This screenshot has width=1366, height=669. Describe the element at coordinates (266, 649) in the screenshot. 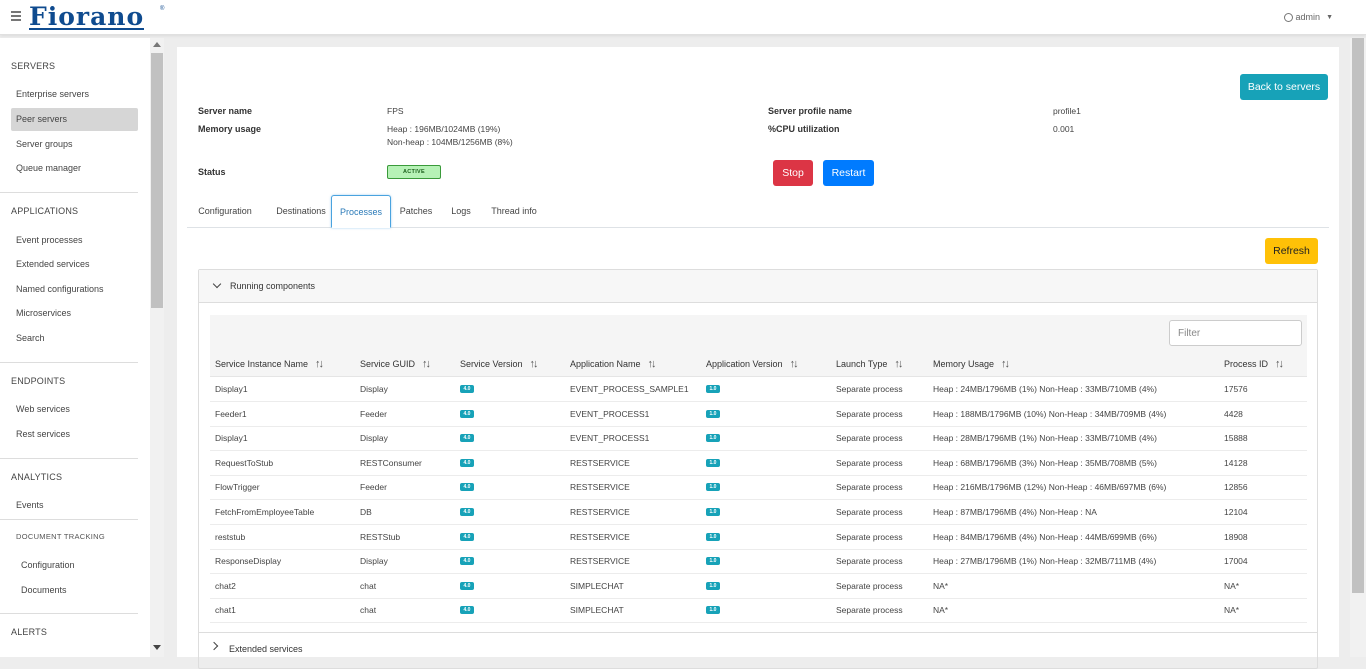

I see `extended-services-title: Extended services` at that location.